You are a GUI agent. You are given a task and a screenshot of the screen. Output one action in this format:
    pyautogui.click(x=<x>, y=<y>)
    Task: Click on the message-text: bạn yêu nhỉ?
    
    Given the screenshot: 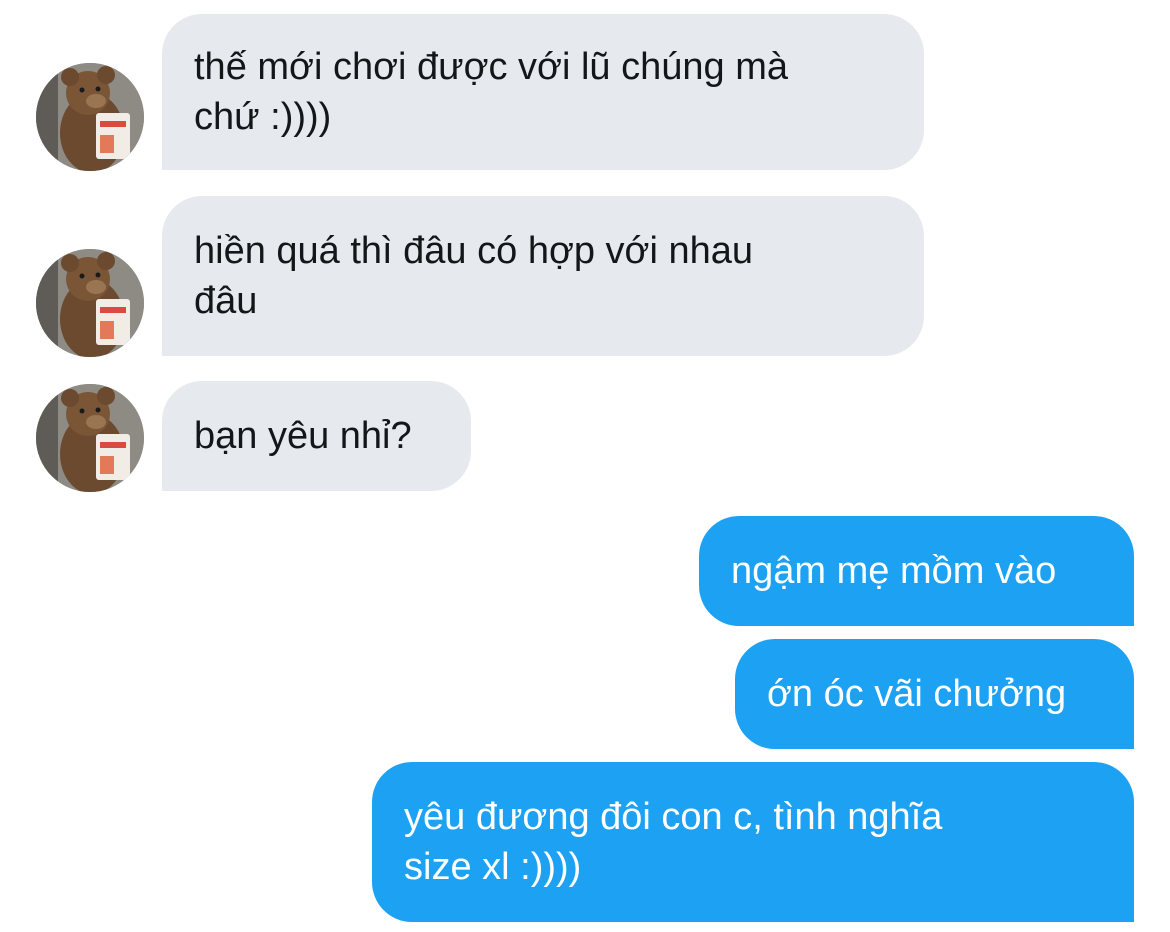 What is the action you would take?
    pyautogui.click(x=303, y=436)
    